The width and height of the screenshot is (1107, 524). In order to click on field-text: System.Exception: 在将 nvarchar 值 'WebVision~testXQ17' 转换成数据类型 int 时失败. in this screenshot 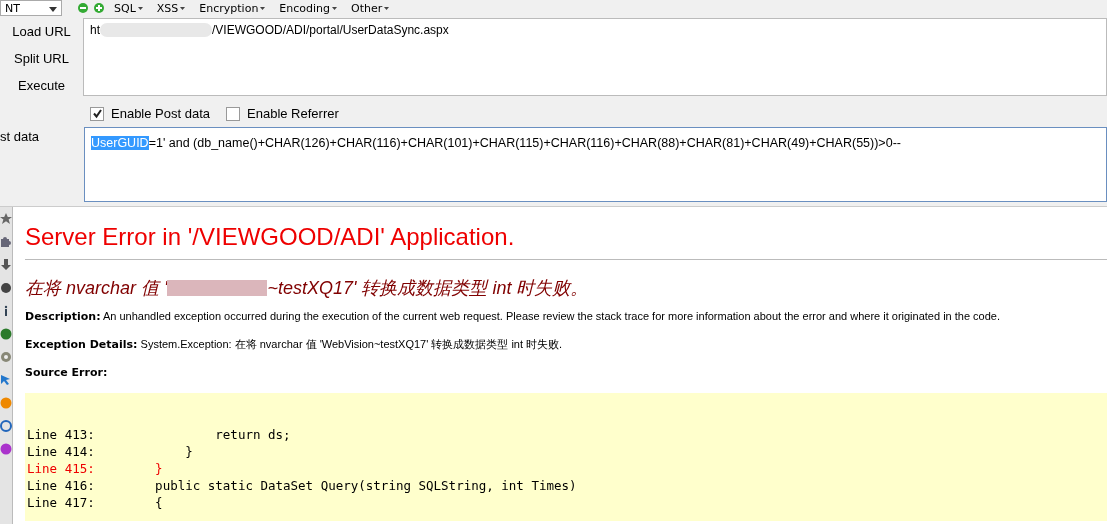, I will do `click(351, 344)`.